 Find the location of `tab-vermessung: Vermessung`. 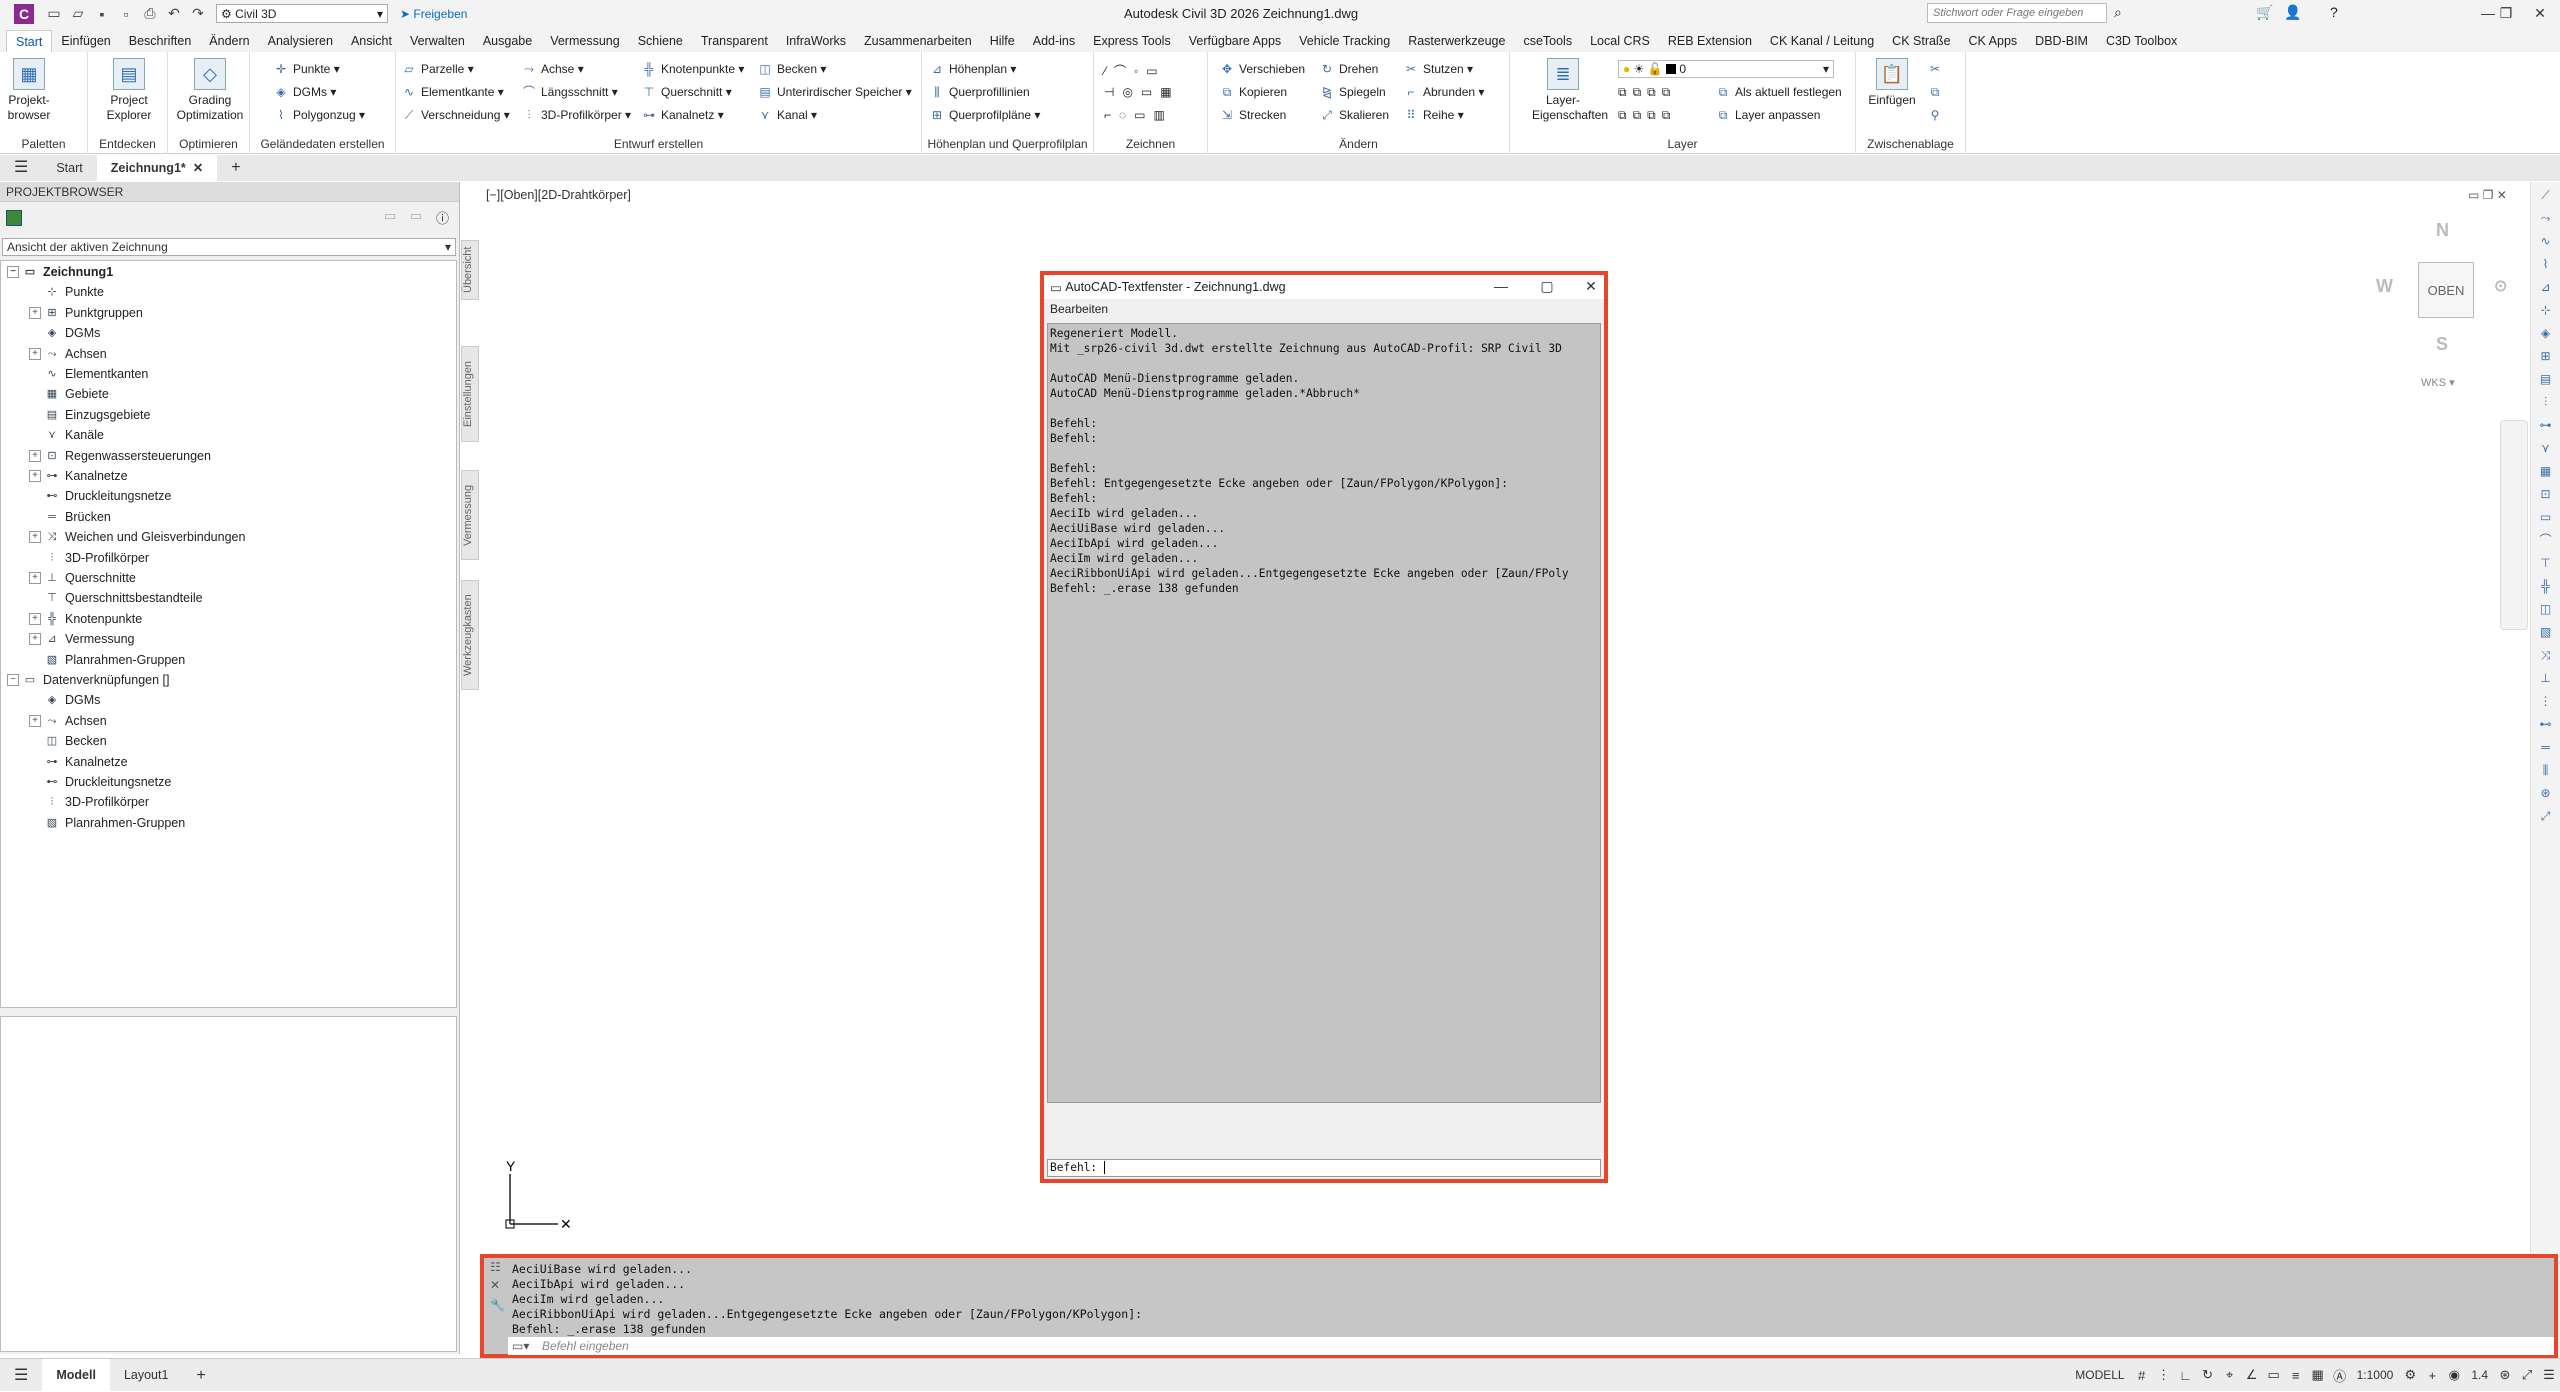

tab-vermessung: Vermessung is located at coordinates (584, 41).